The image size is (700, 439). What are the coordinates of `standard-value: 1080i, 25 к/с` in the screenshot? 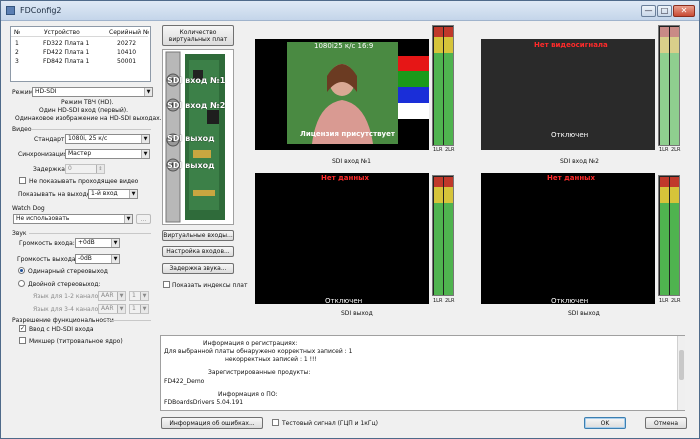 It's located at (88, 138).